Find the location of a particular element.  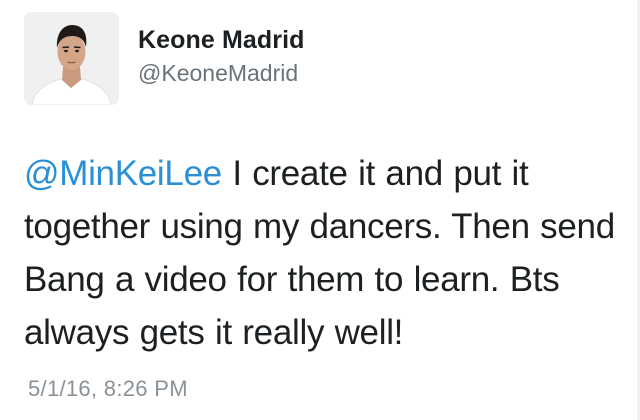

avatar is located at coordinates (71, 58).